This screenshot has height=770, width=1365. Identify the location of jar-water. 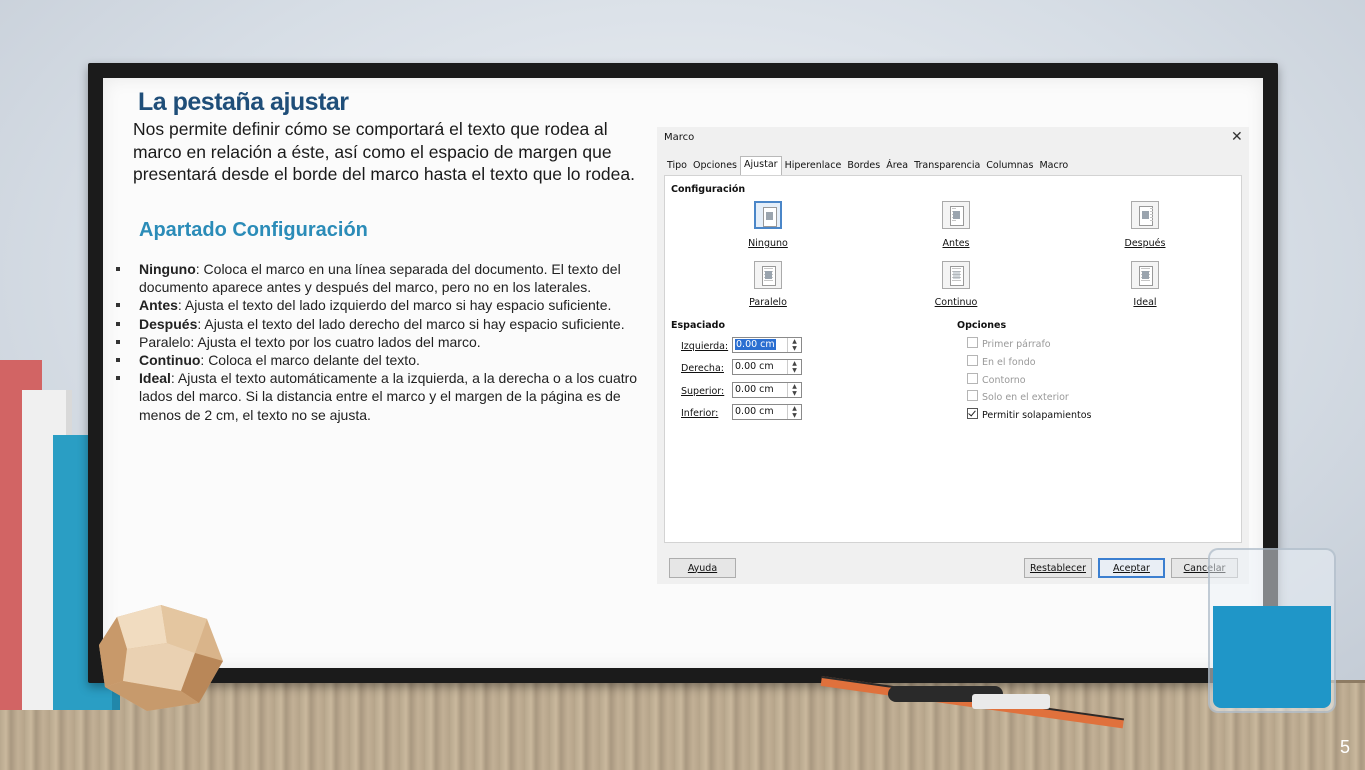
(1272, 657).